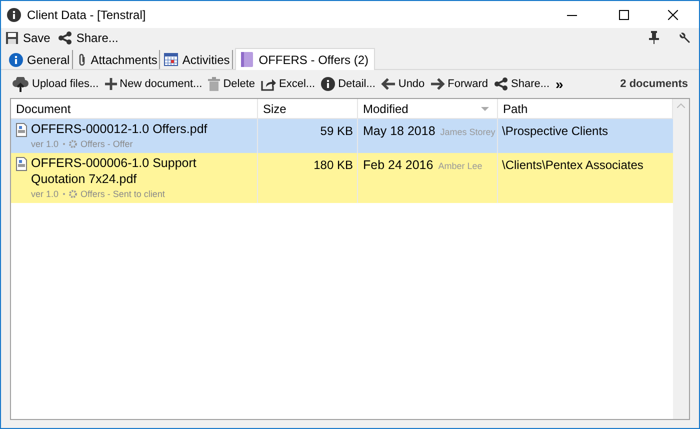 Image resolution: width=700 pixels, height=429 pixels. I want to click on undo-button: Undo, so click(403, 84).